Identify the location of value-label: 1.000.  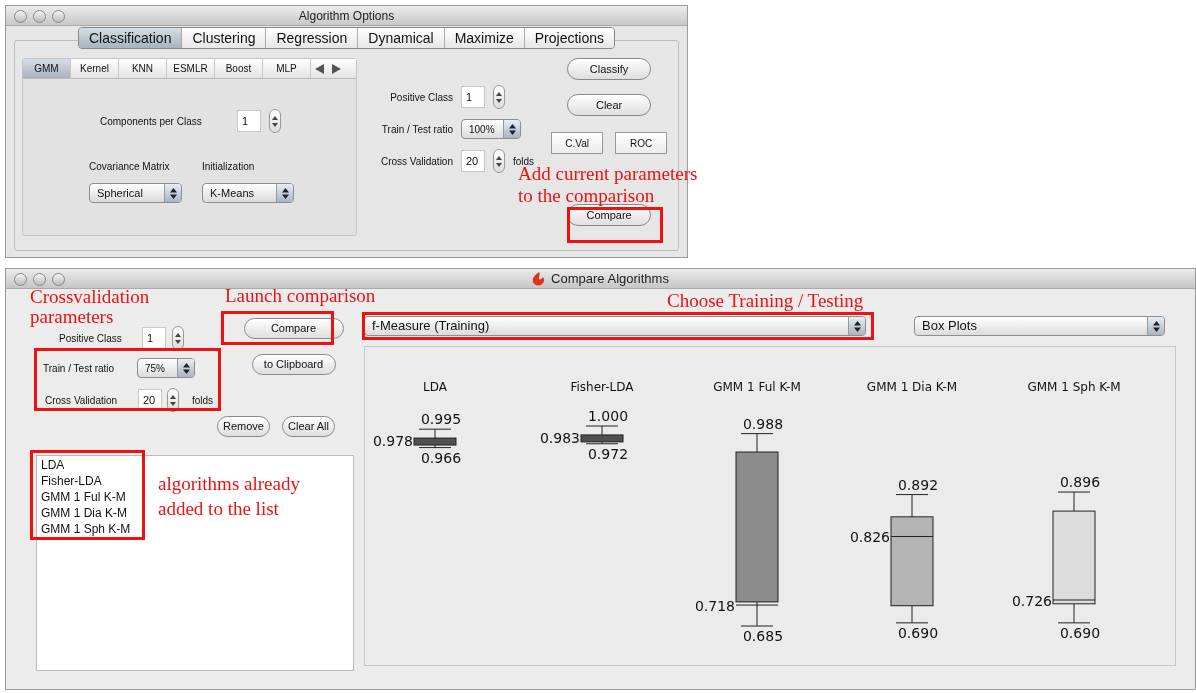
(608, 416).